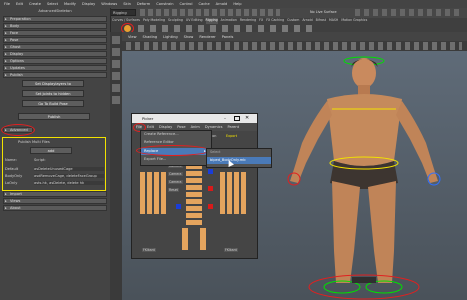 The image size is (467, 300). What do you see at coordinates (132, 37) in the screenshot?
I see `viewport-menu-view: View` at bounding box center [132, 37].